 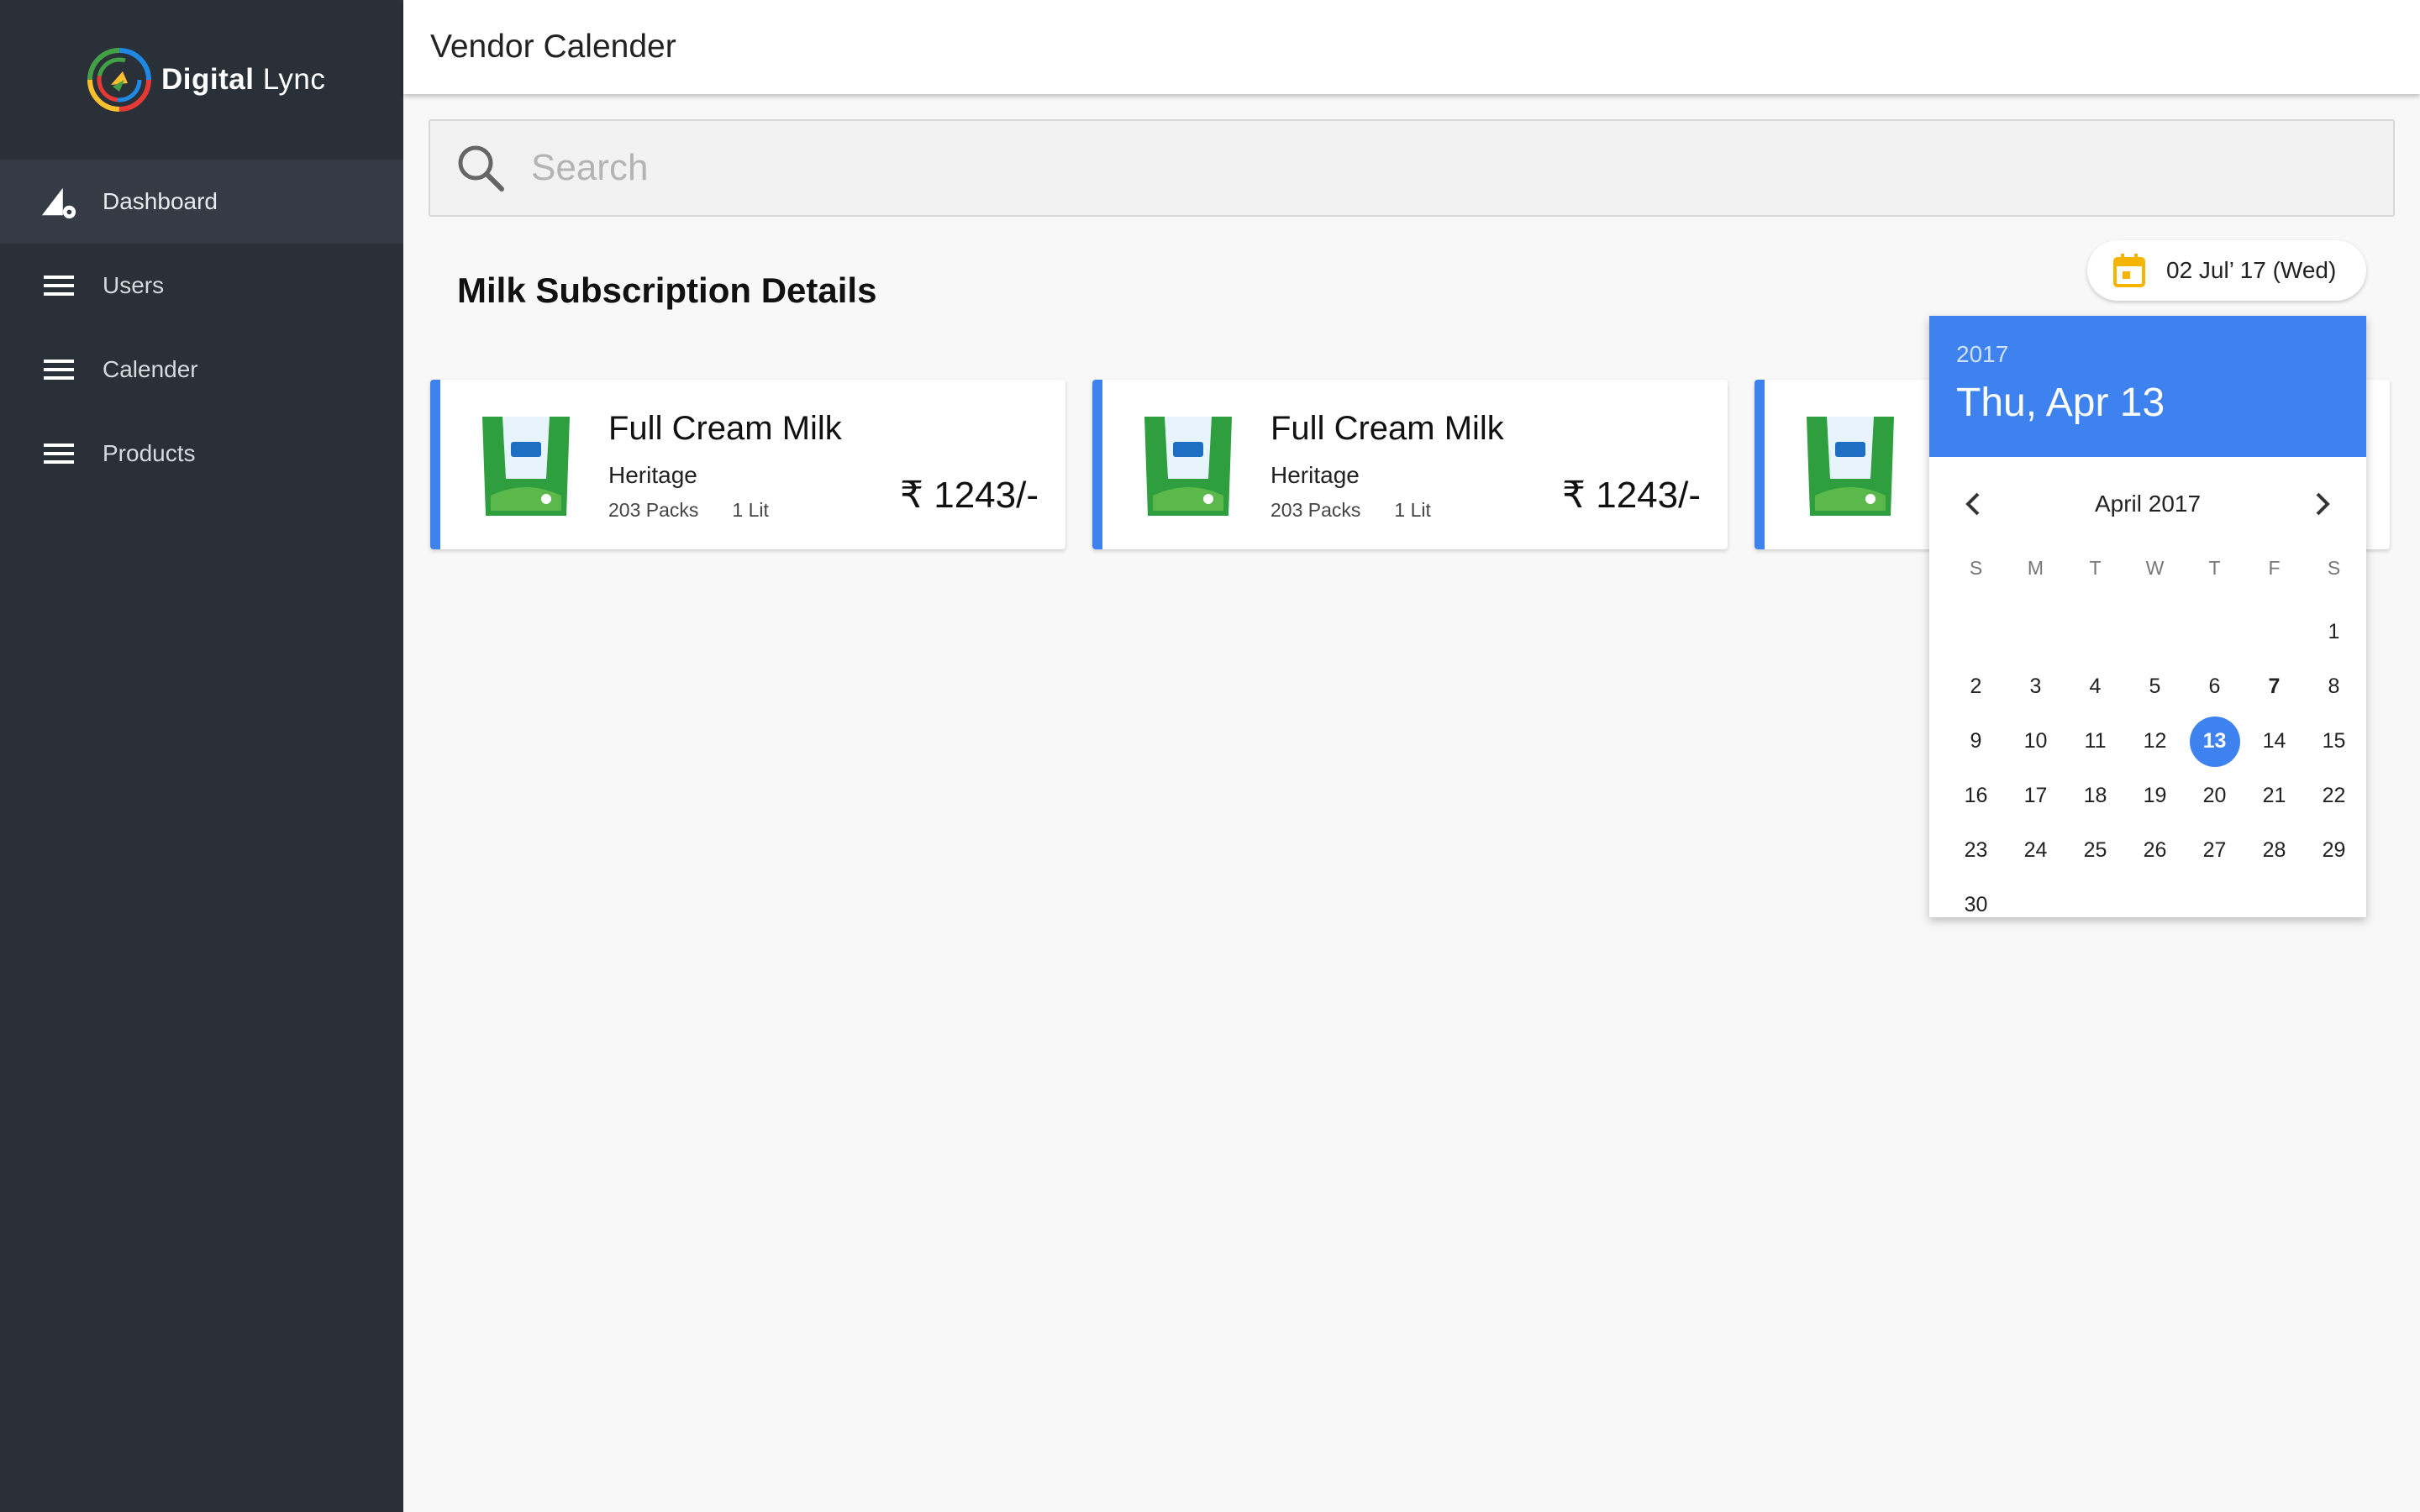 I want to click on product-name: Full Cream Milk, so click(x=1387, y=428).